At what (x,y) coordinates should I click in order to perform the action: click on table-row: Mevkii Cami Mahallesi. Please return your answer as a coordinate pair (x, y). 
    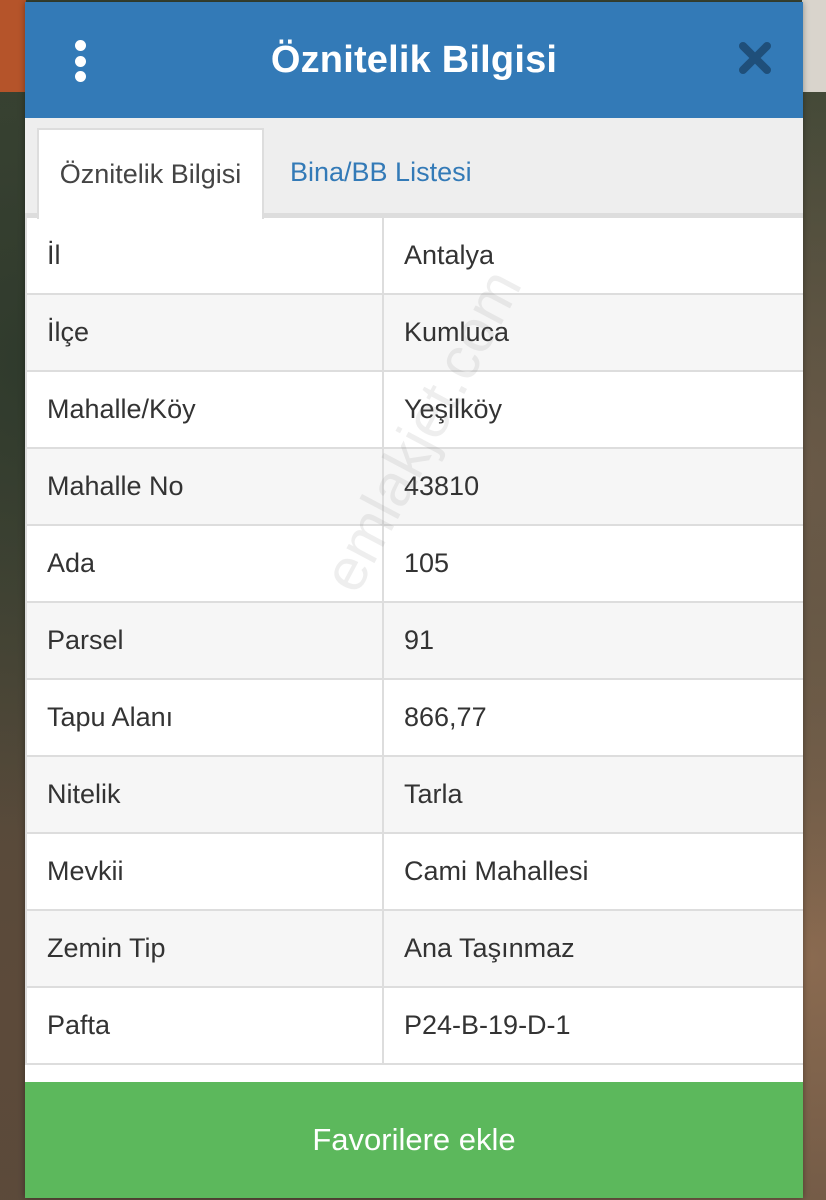
    Looking at the image, I should click on (414, 871).